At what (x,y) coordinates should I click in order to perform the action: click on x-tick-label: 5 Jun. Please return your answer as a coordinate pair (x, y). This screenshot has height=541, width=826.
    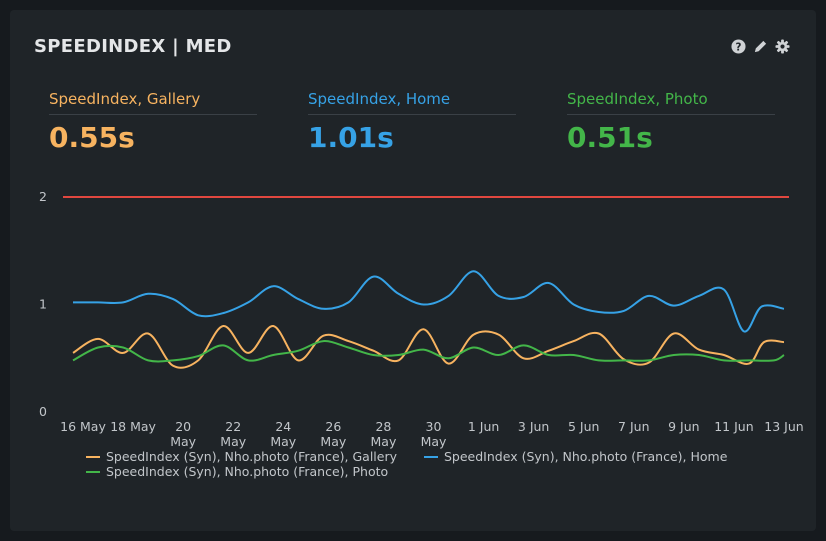
    Looking at the image, I should click on (583, 426).